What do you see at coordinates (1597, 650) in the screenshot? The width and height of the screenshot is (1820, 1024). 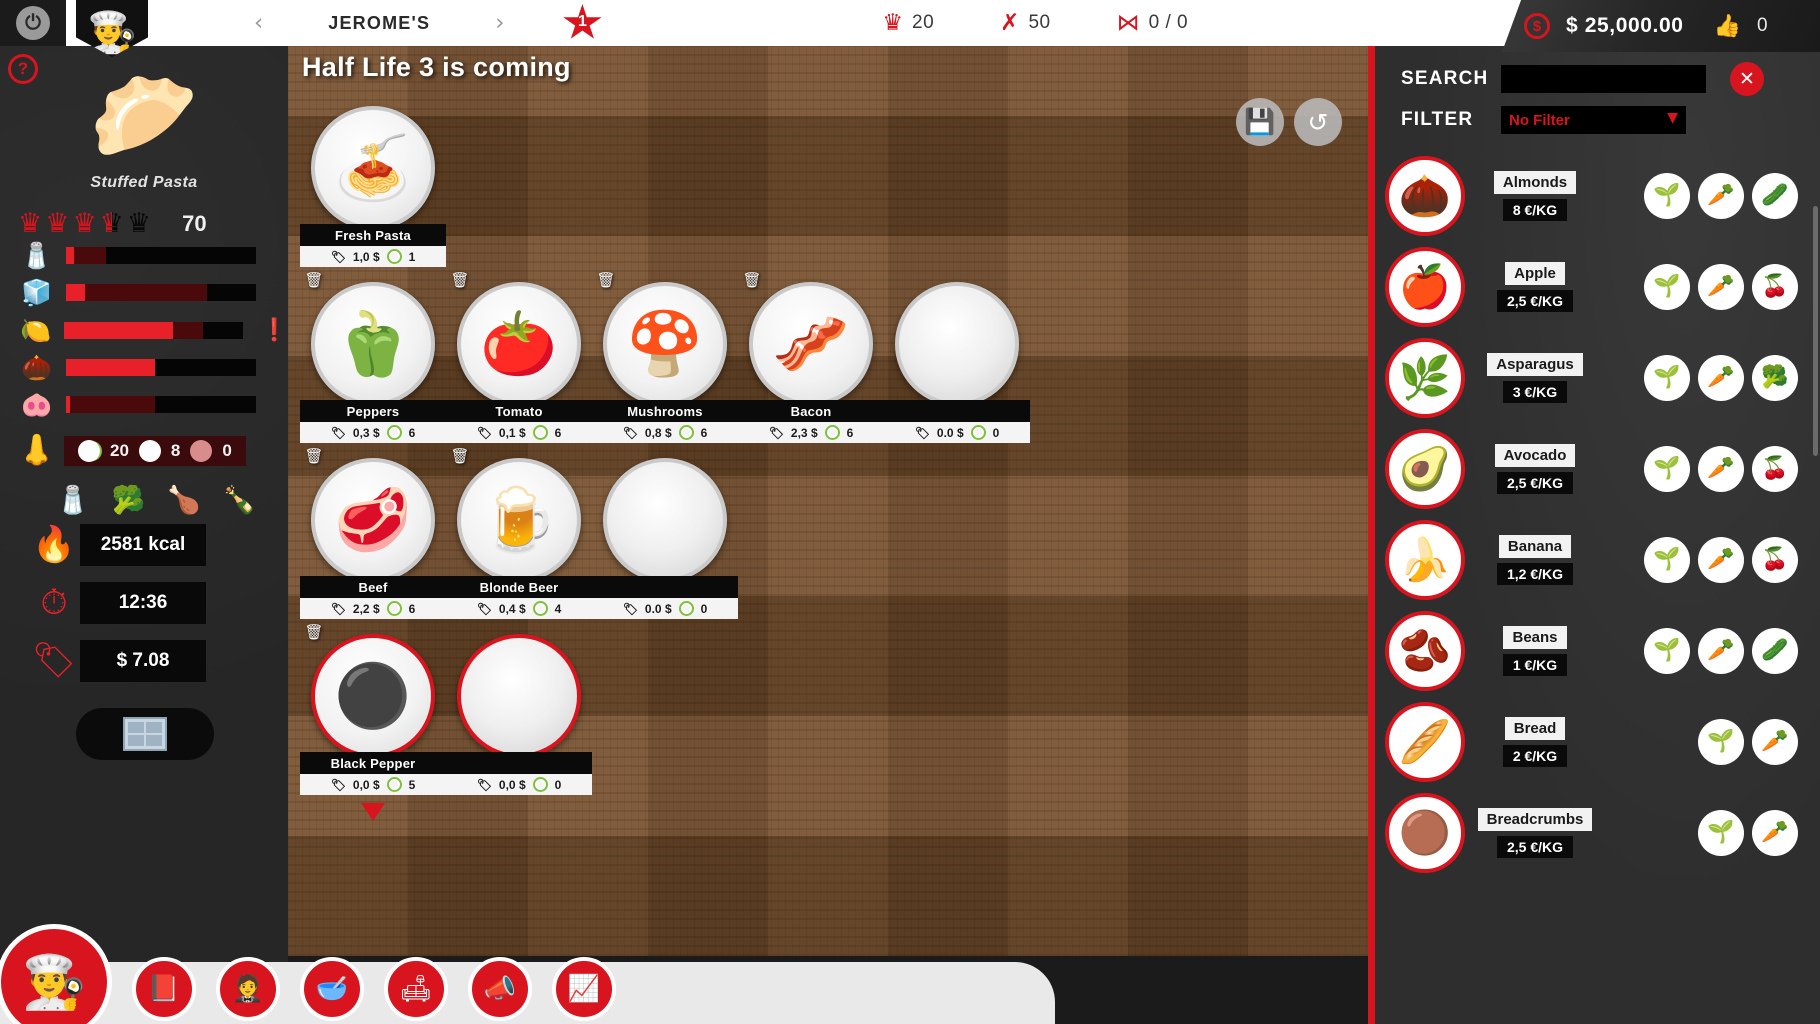 I see `shop-list-item: 🫘 Beans 1 €/KG 🌱 🥕 🥒` at bounding box center [1597, 650].